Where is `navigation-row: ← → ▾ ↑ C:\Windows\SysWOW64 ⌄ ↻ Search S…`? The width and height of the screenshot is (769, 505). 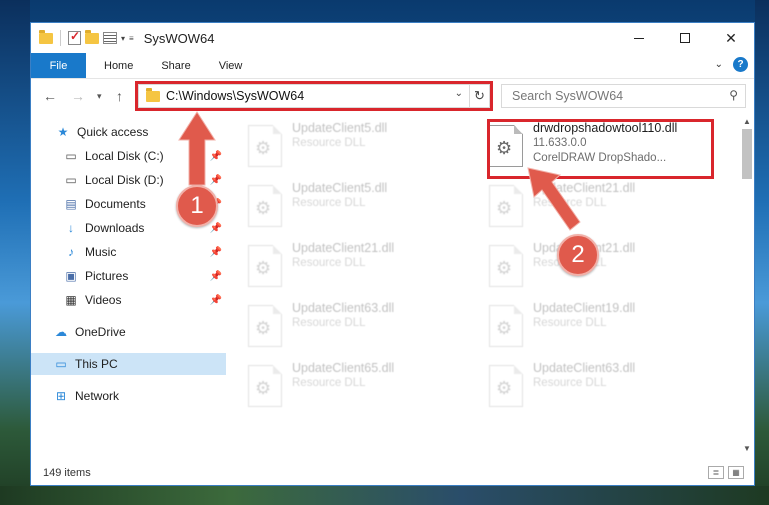
navigation-row: ← → ▾ ↑ C:\Windows\SysWOW64 ⌄ ↻ Search S… is located at coordinates (392, 97).